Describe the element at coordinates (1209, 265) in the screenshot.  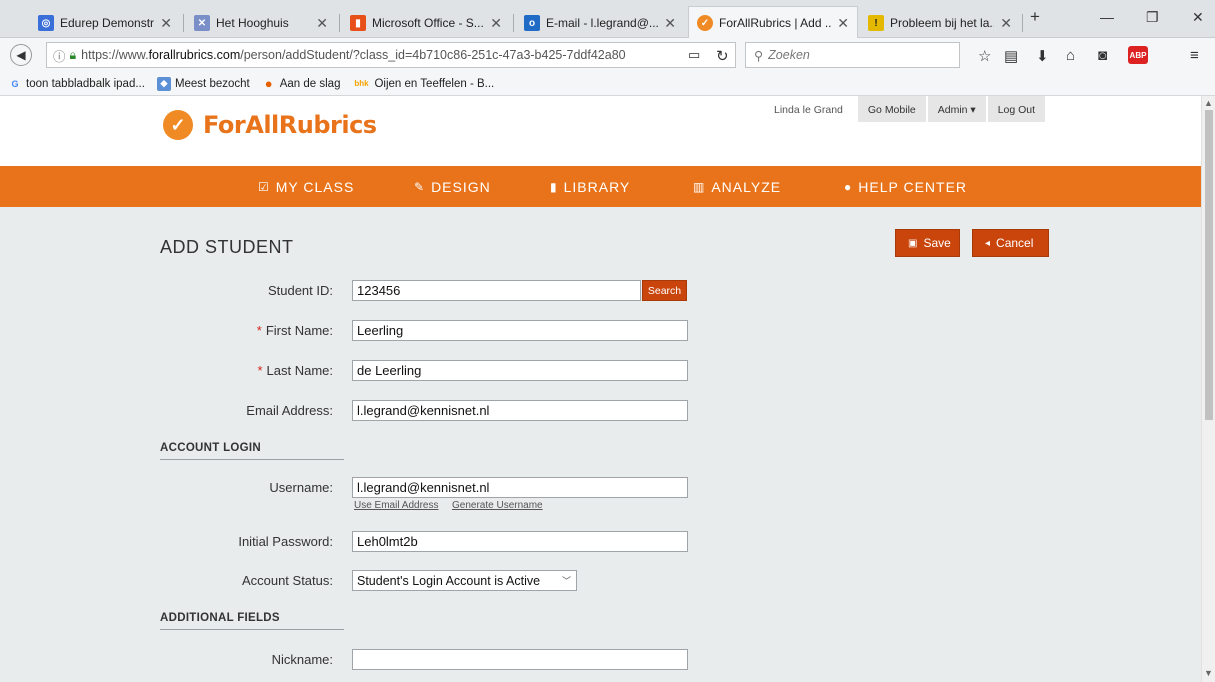
I see `scrollbar-thumb` at that location.